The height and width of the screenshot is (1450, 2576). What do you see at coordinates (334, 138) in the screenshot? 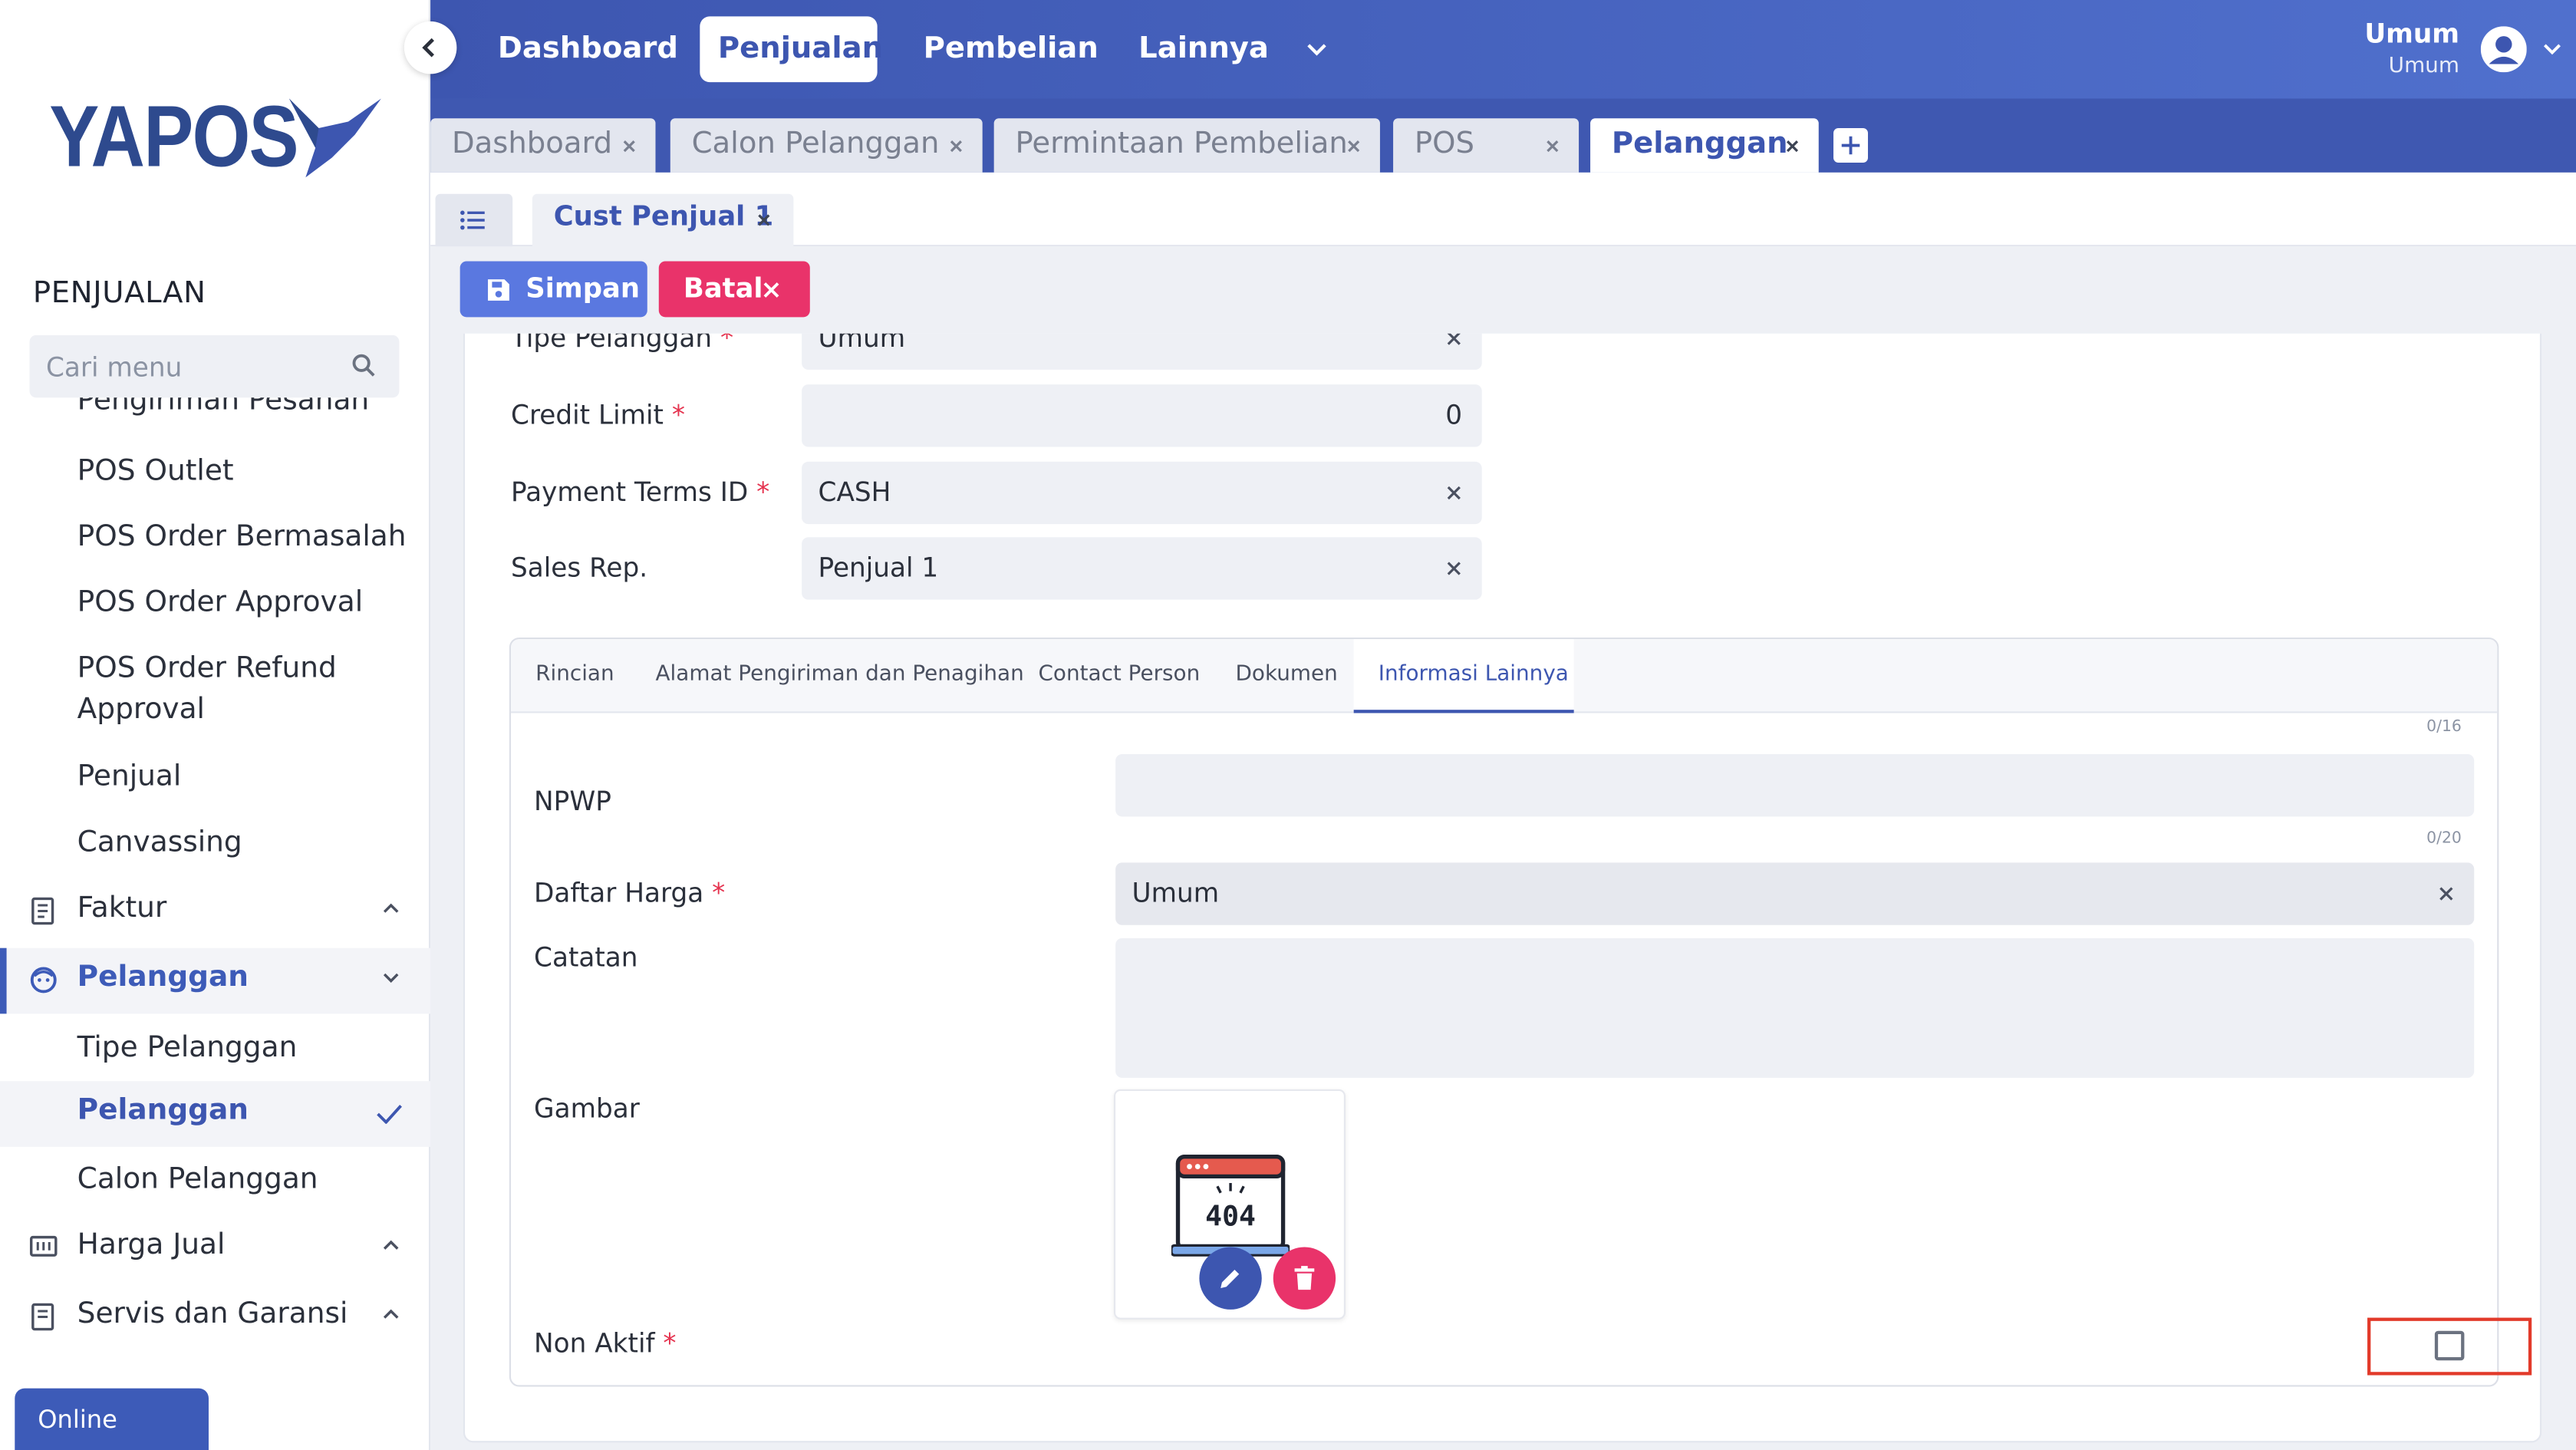
I see `logo-bird-icon` at bounding box center [334, 138].